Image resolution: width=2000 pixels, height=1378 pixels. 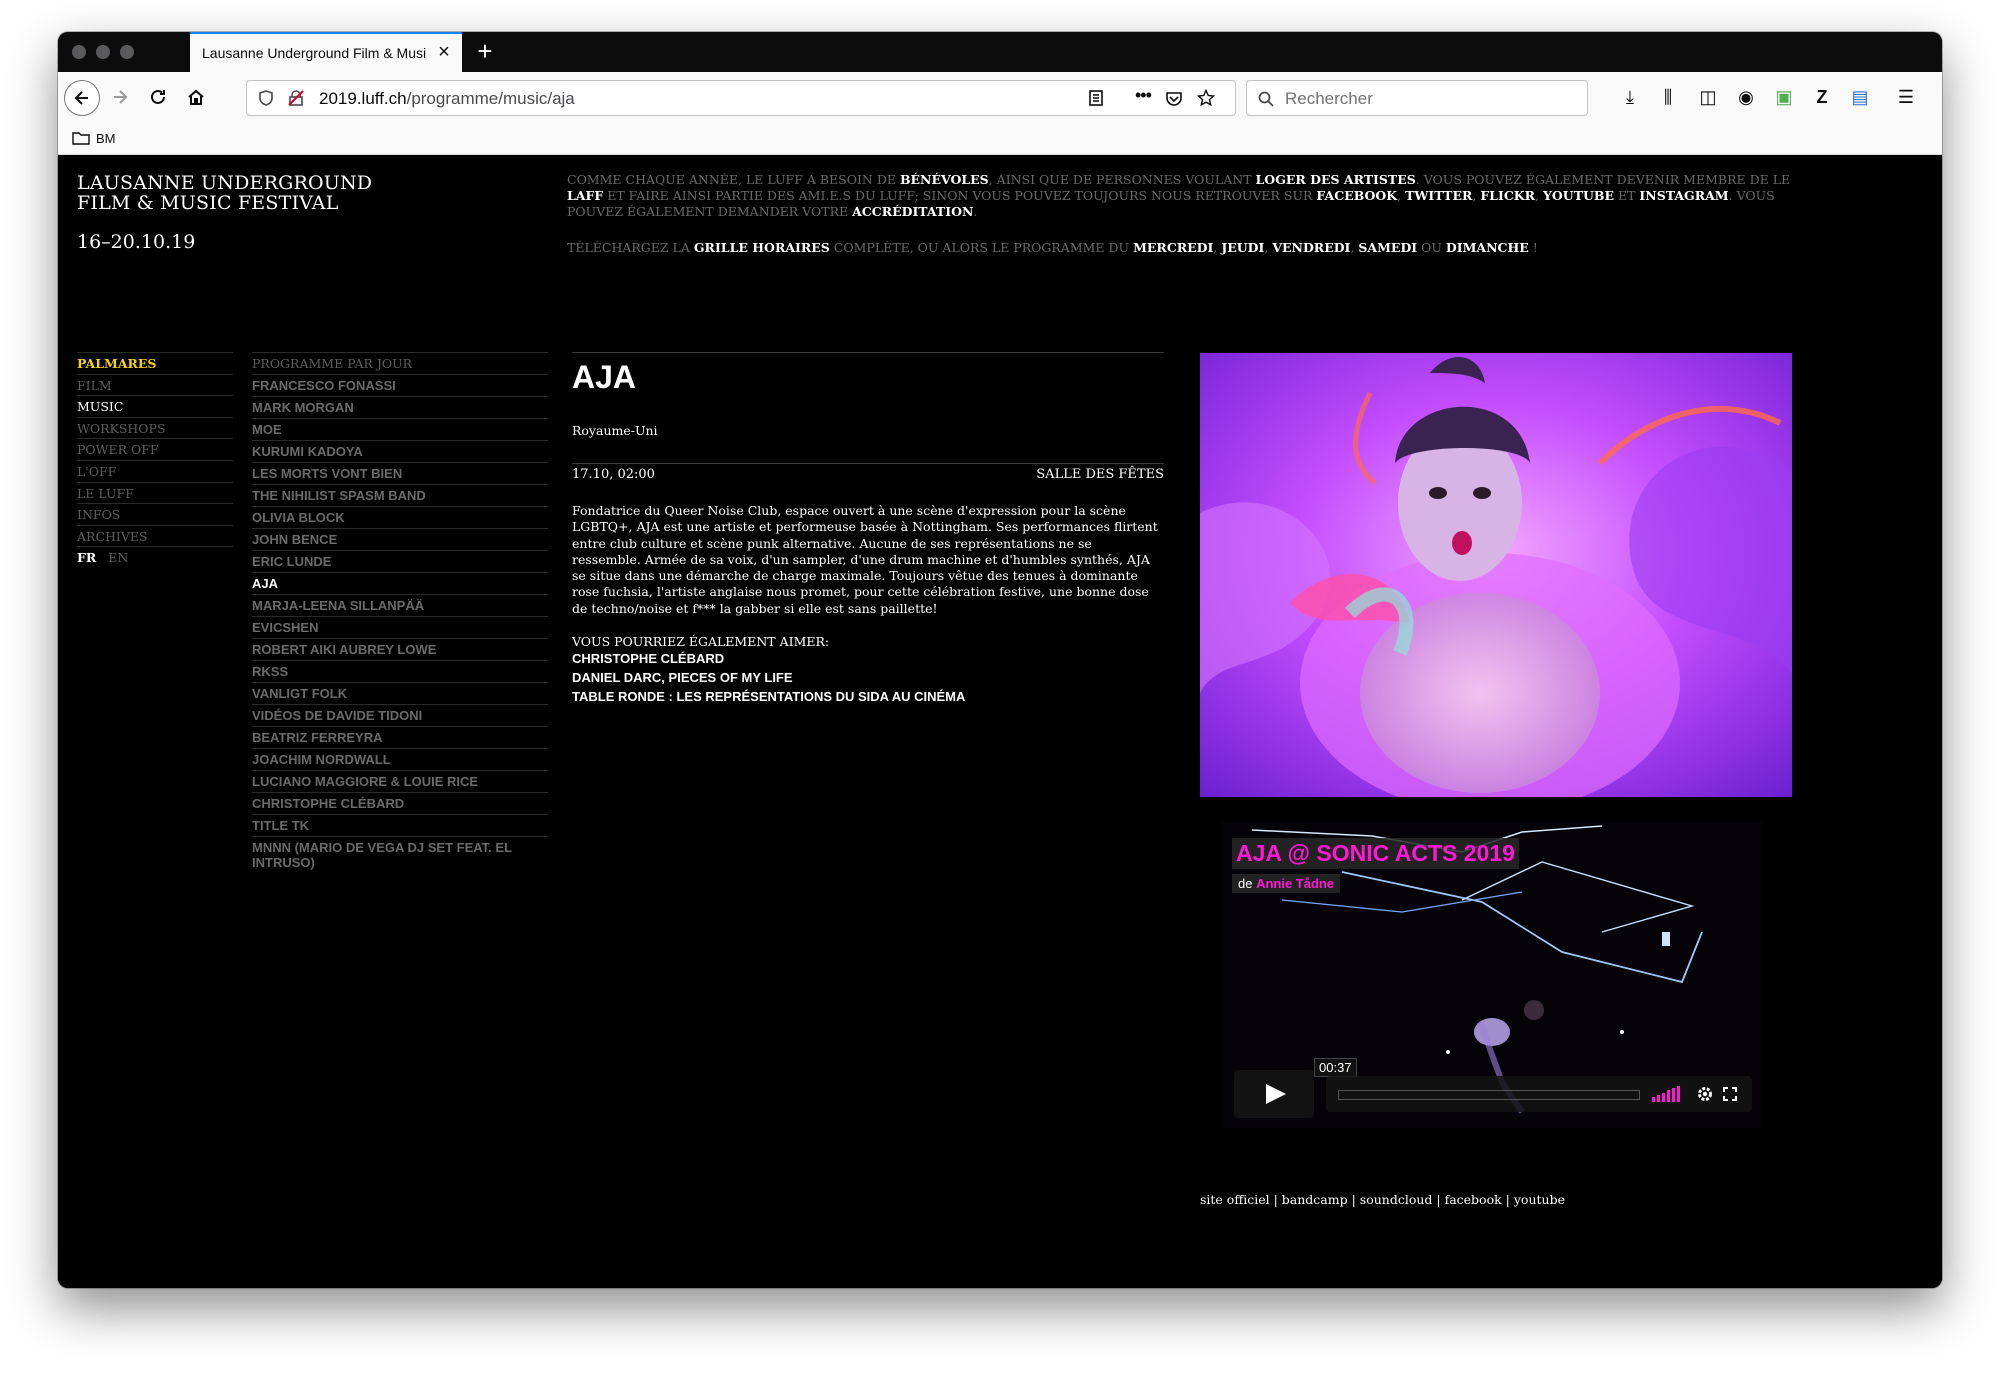 What do you see at coordinates (1539, 1199) in the screenshot?
I see `link-youtube-artist: youtube` at bounding box center [1539, 1199].